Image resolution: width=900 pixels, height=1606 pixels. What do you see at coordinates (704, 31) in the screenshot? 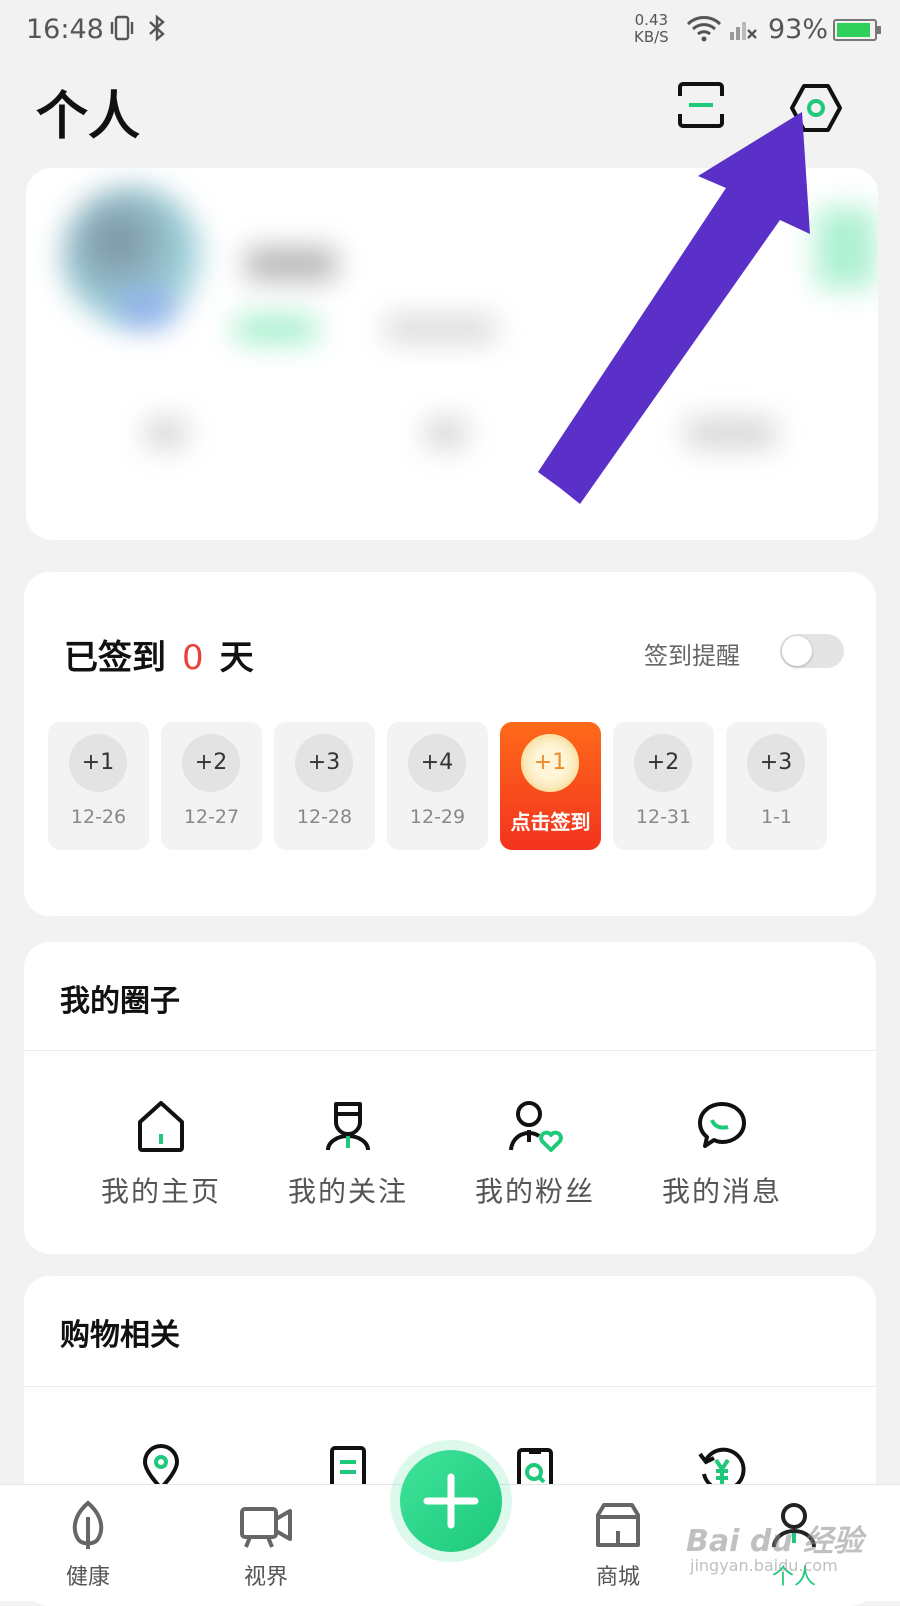
I see `wifi-icon` at bounding box center [704, 31].